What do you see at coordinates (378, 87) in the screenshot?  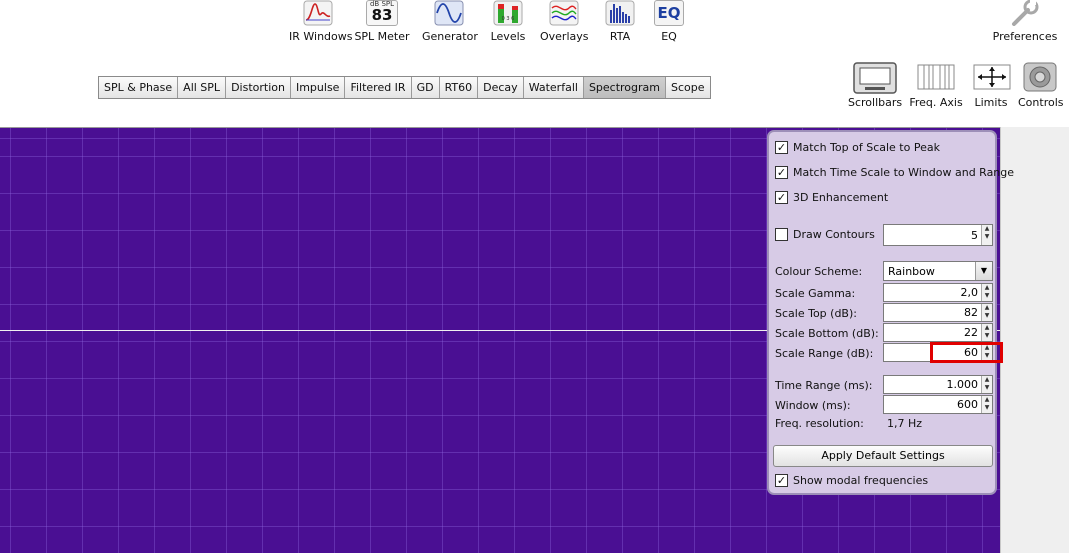 I see `tab-filtered-ir: Filtered IR` at bounding box center [378, 87].